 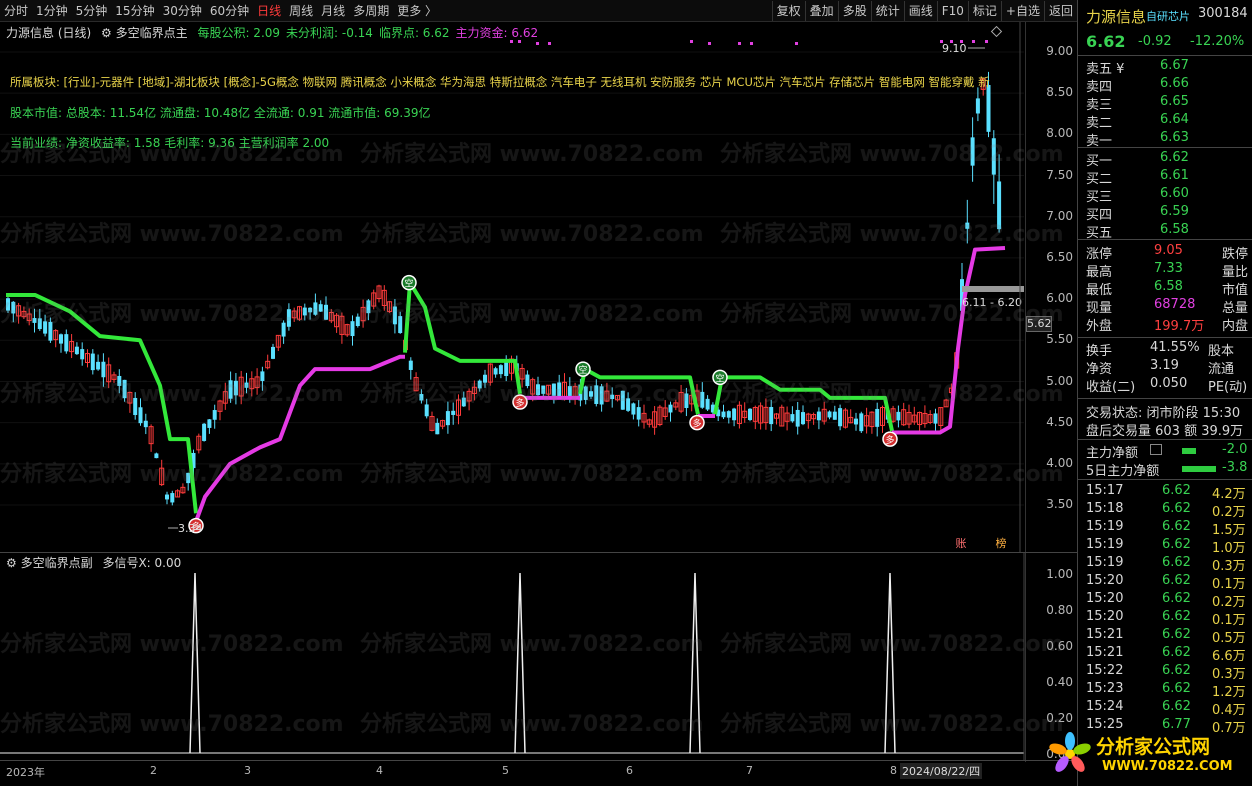 What do you see at coordinates (1165, 159) in the screenshot?
I see `bid-row: 买一 6.62` at bounding box center [1165, 159].